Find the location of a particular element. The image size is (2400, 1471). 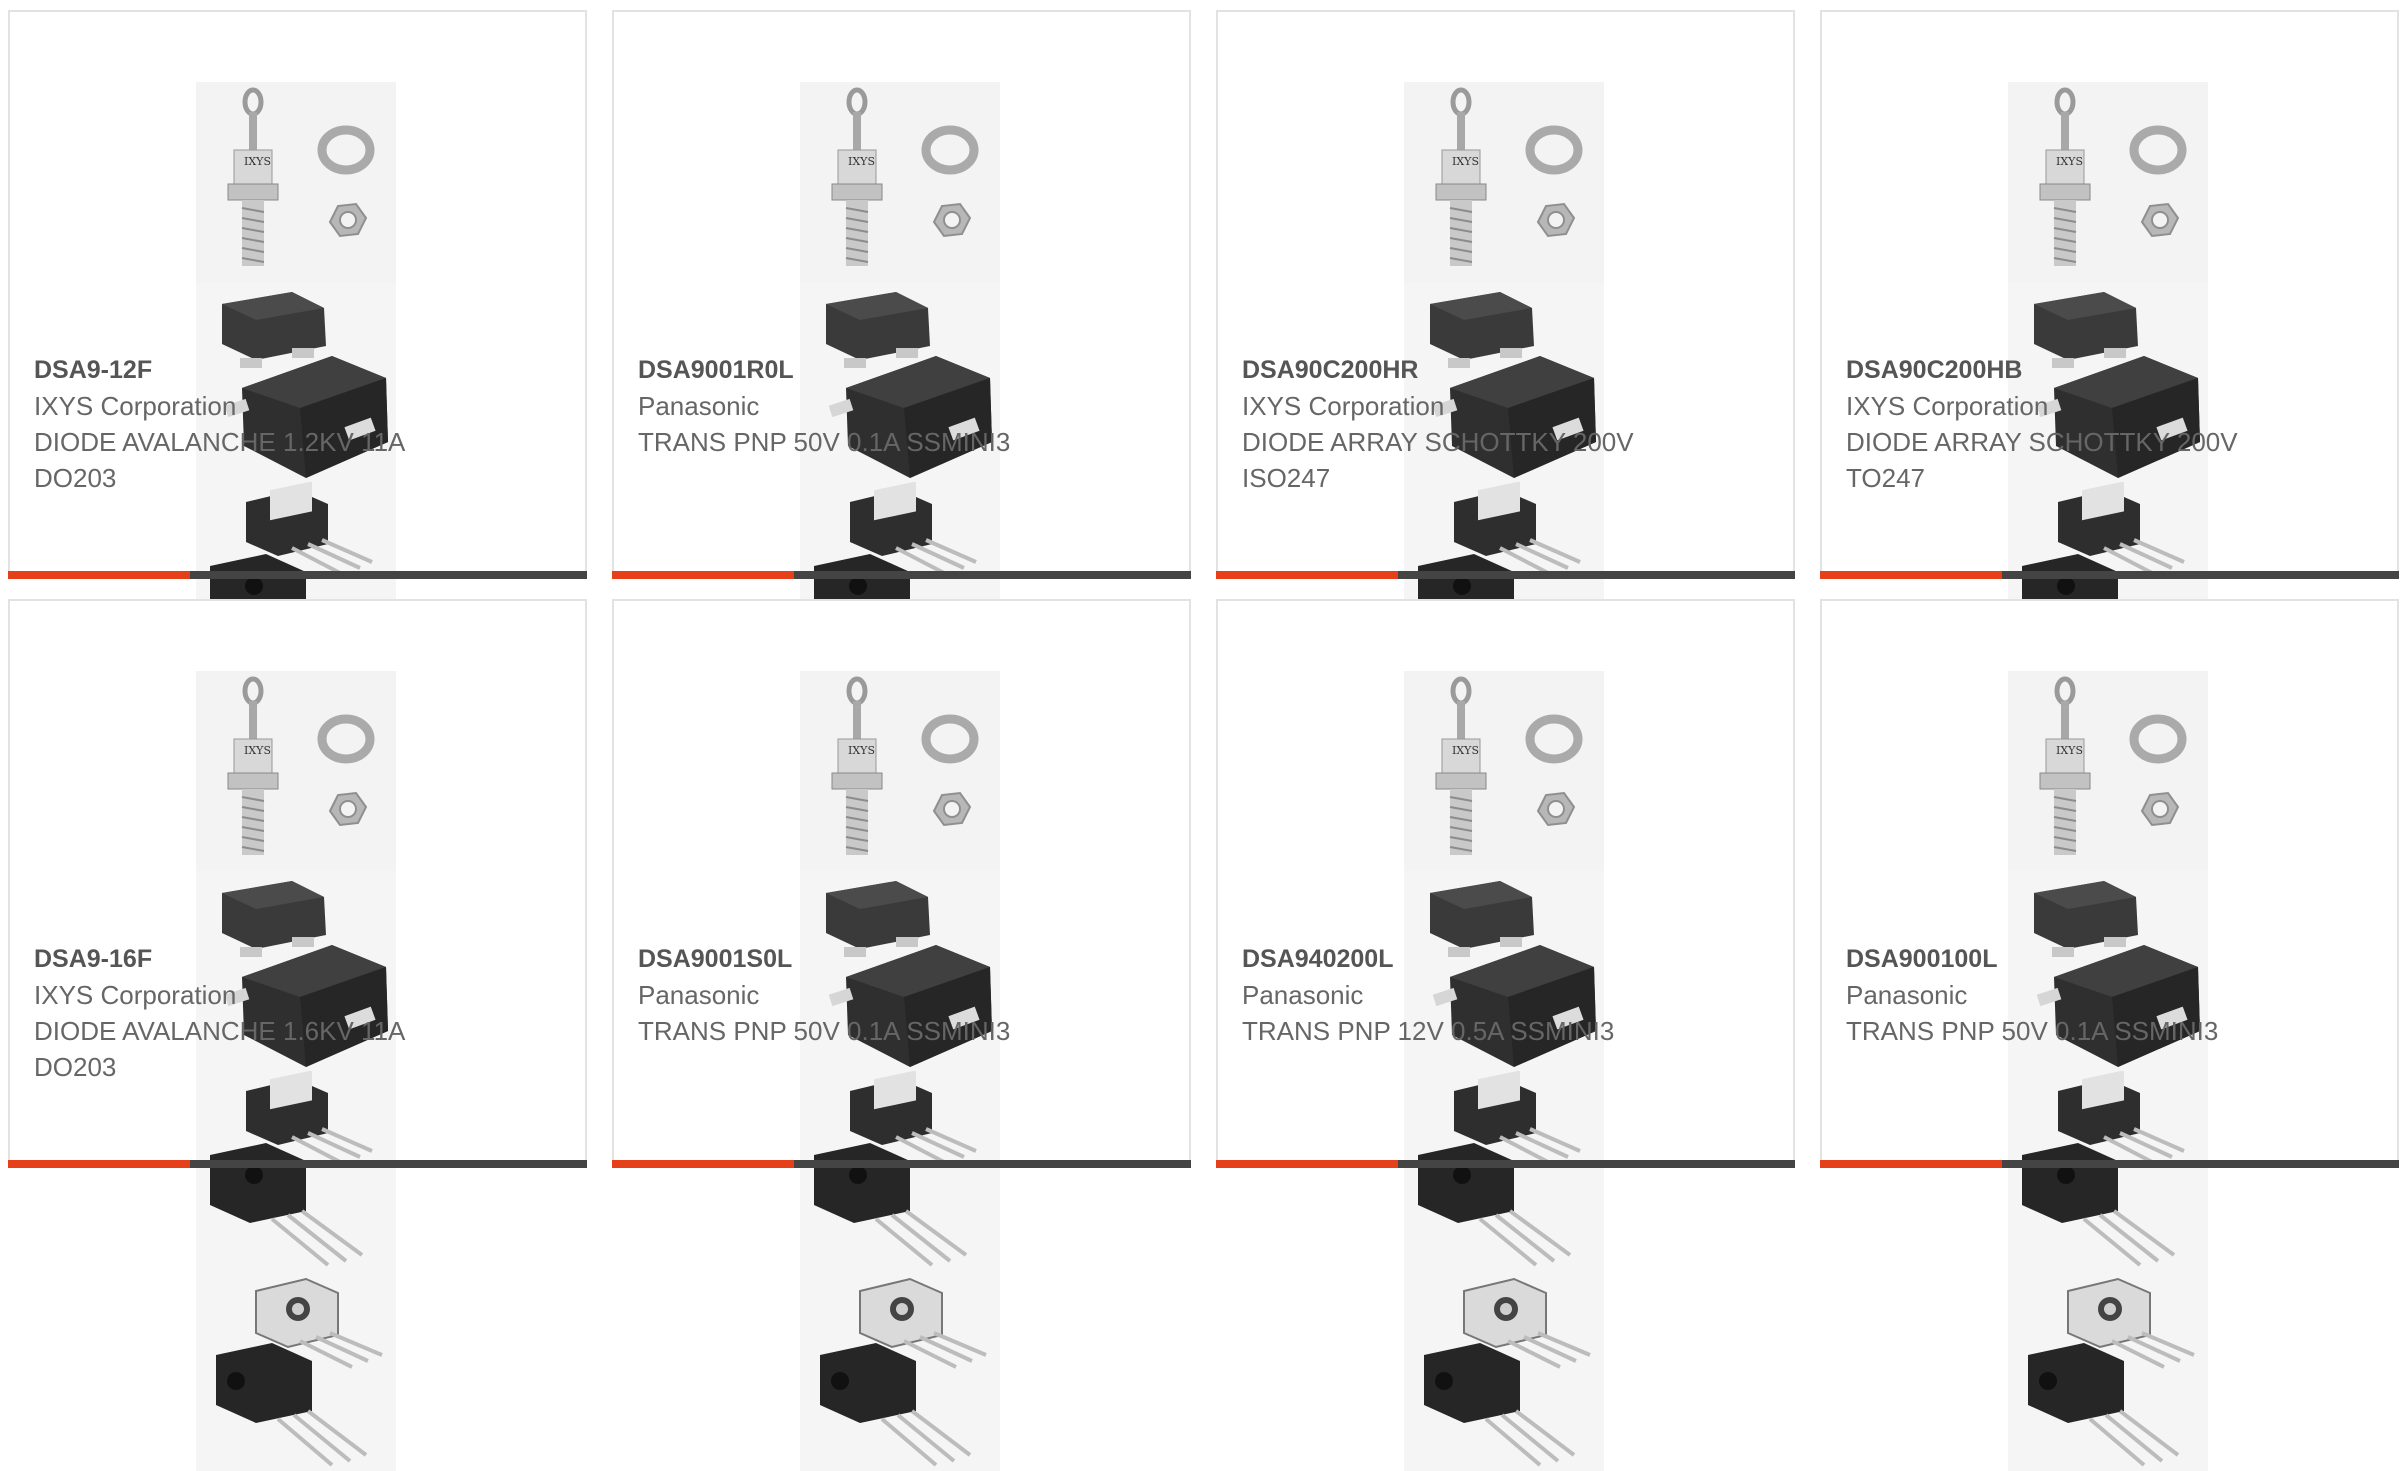

product-description: DIODE AVALANCHE 1.6KV 11A DO203 is located at coordinates (219, 1049).